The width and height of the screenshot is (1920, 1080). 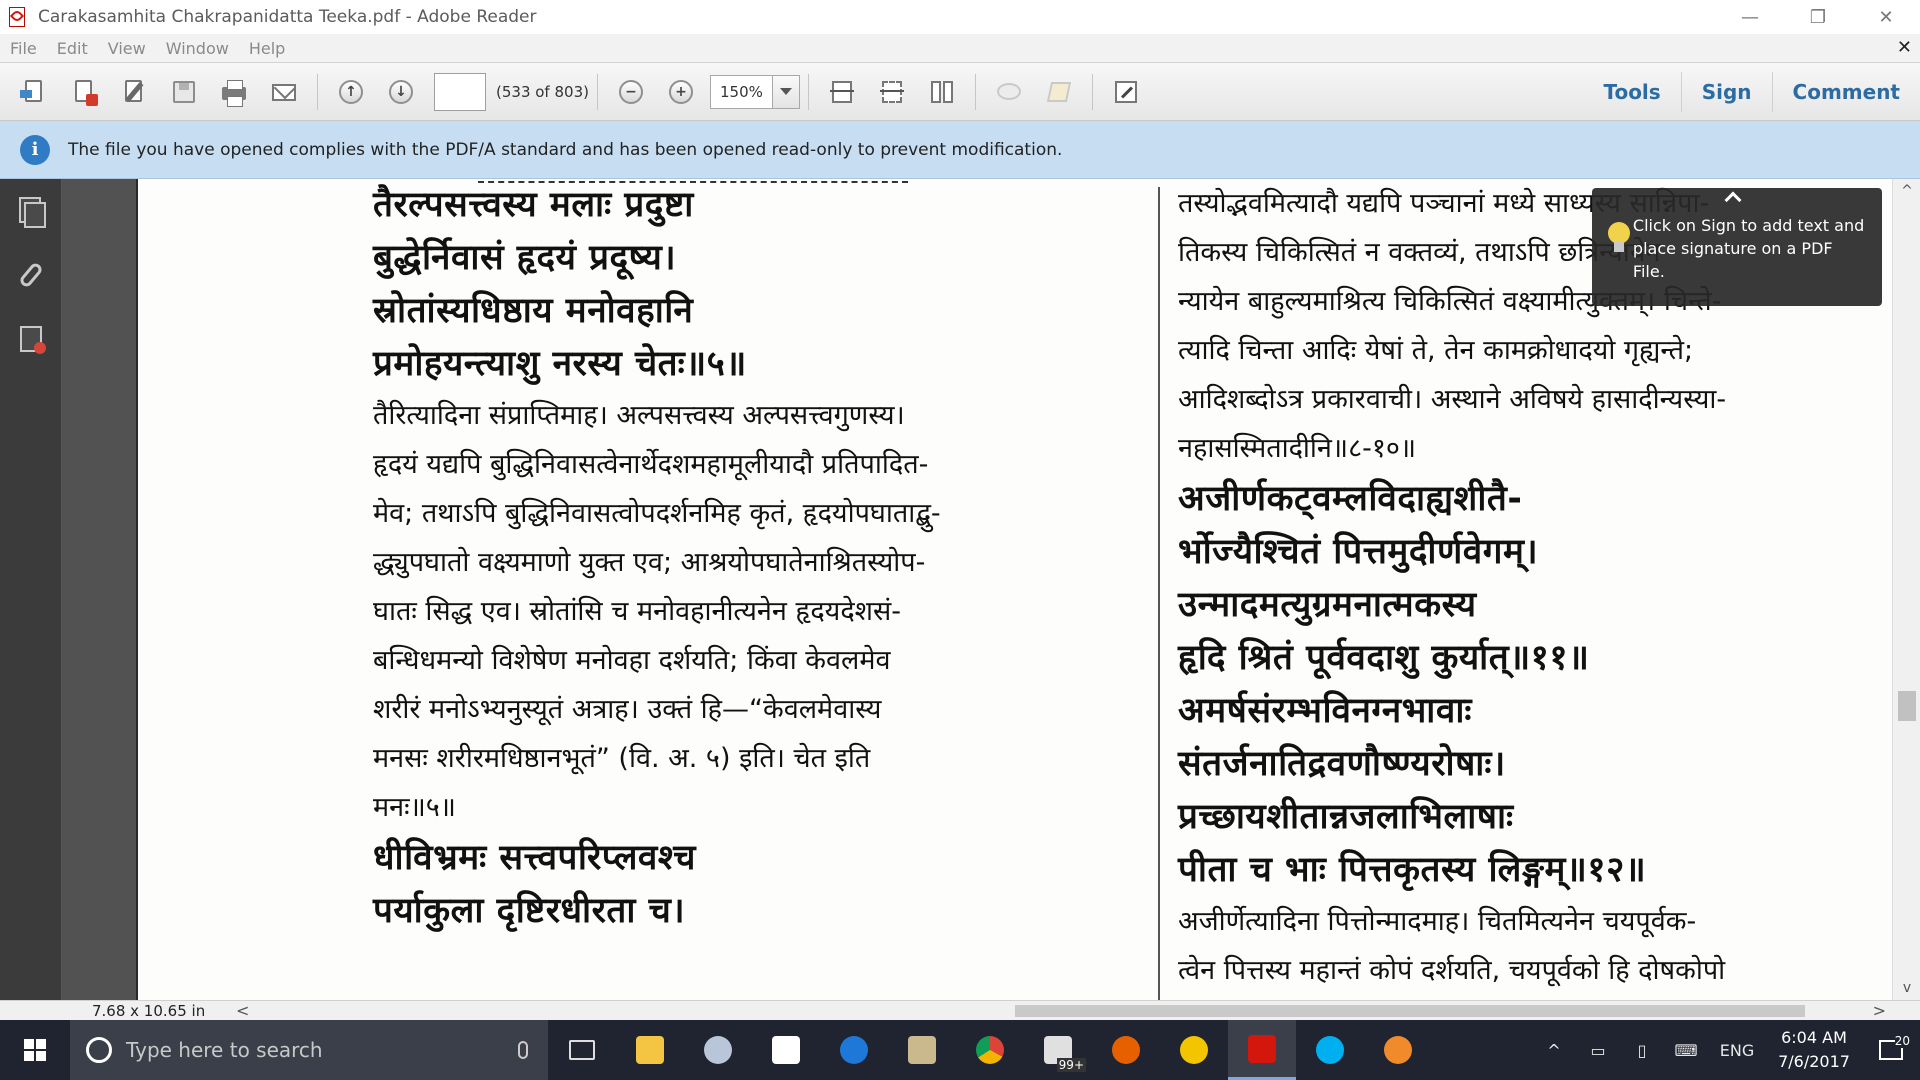 I want to click on menu-edit: Edit, so click(x=72, y=48).